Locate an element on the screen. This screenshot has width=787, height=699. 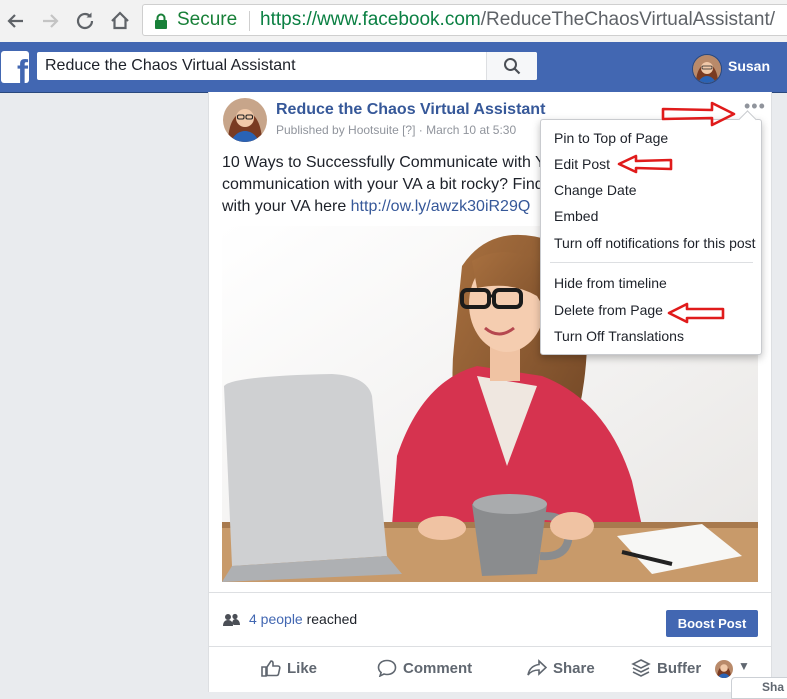
lock-icon is located at coordinates (161, 21).